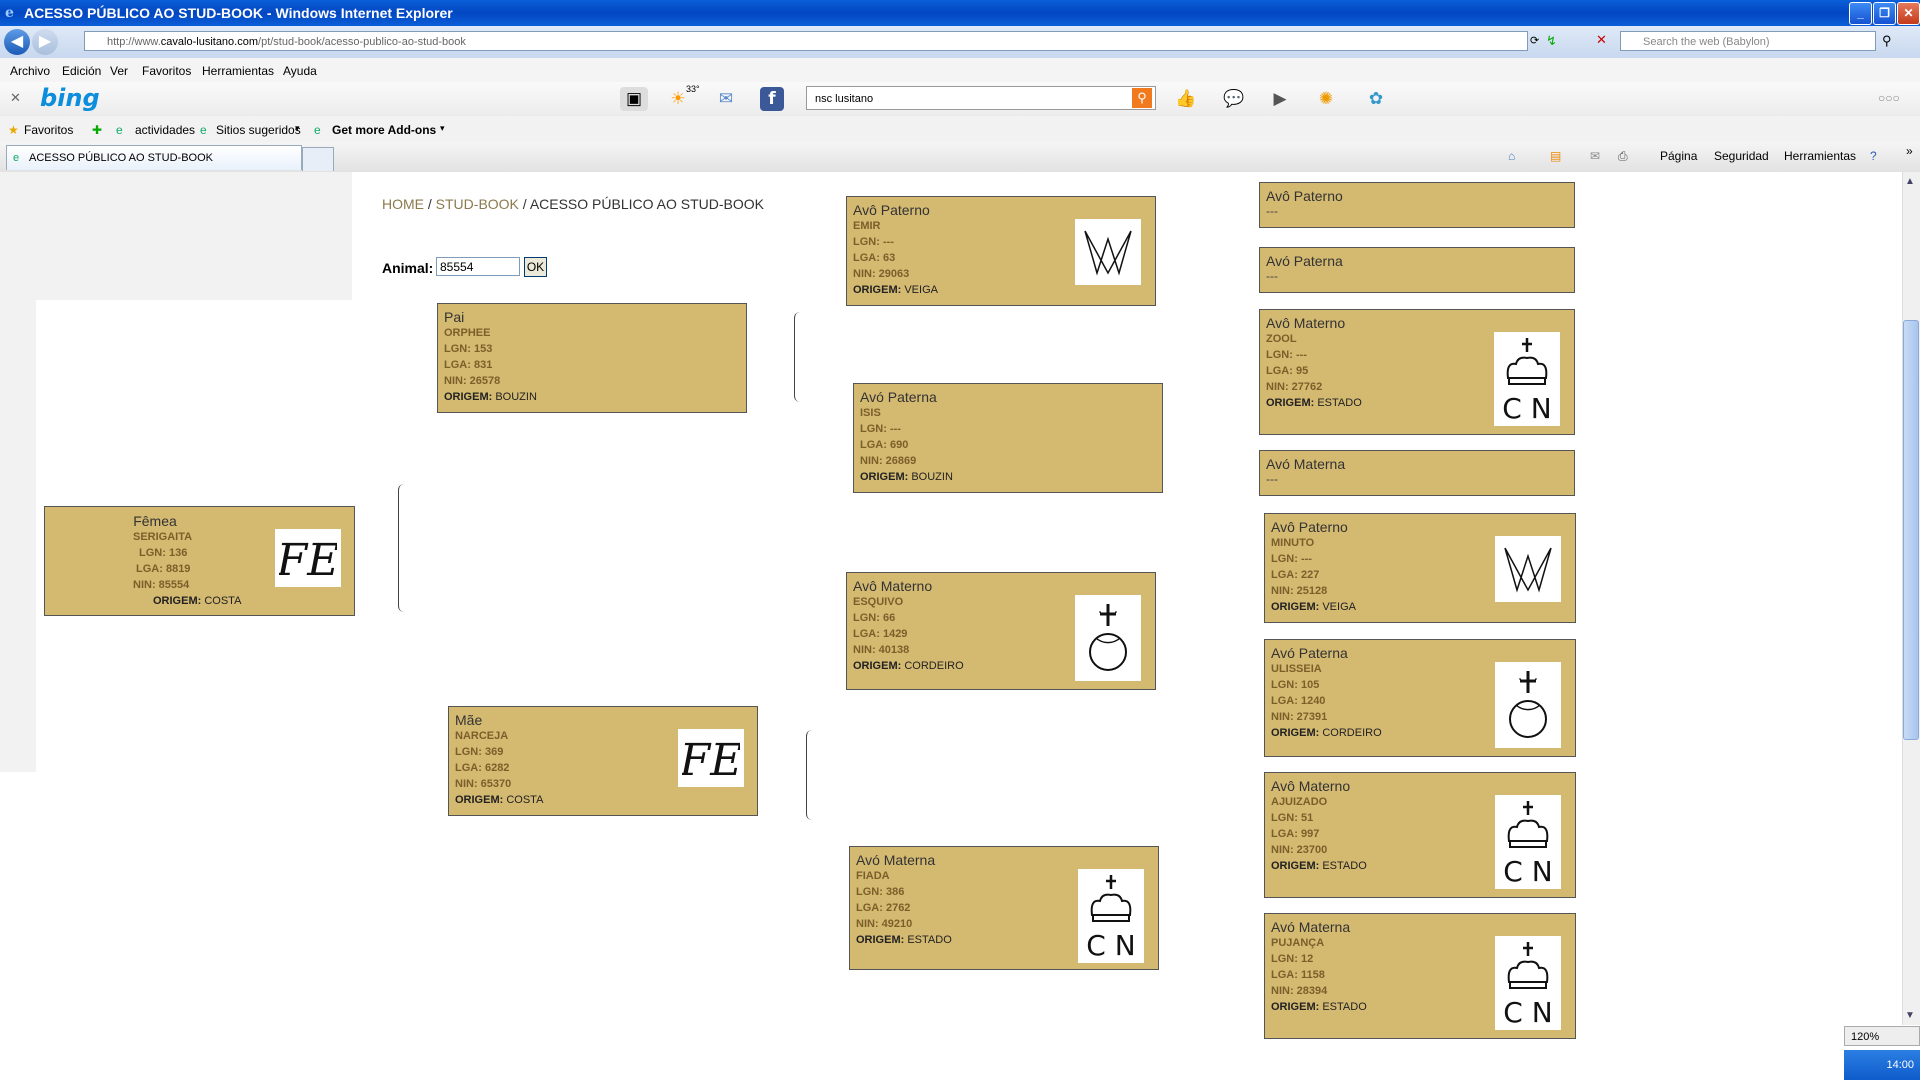  I want to click on menu-favoritos: Favoritos, so click(166, 71).